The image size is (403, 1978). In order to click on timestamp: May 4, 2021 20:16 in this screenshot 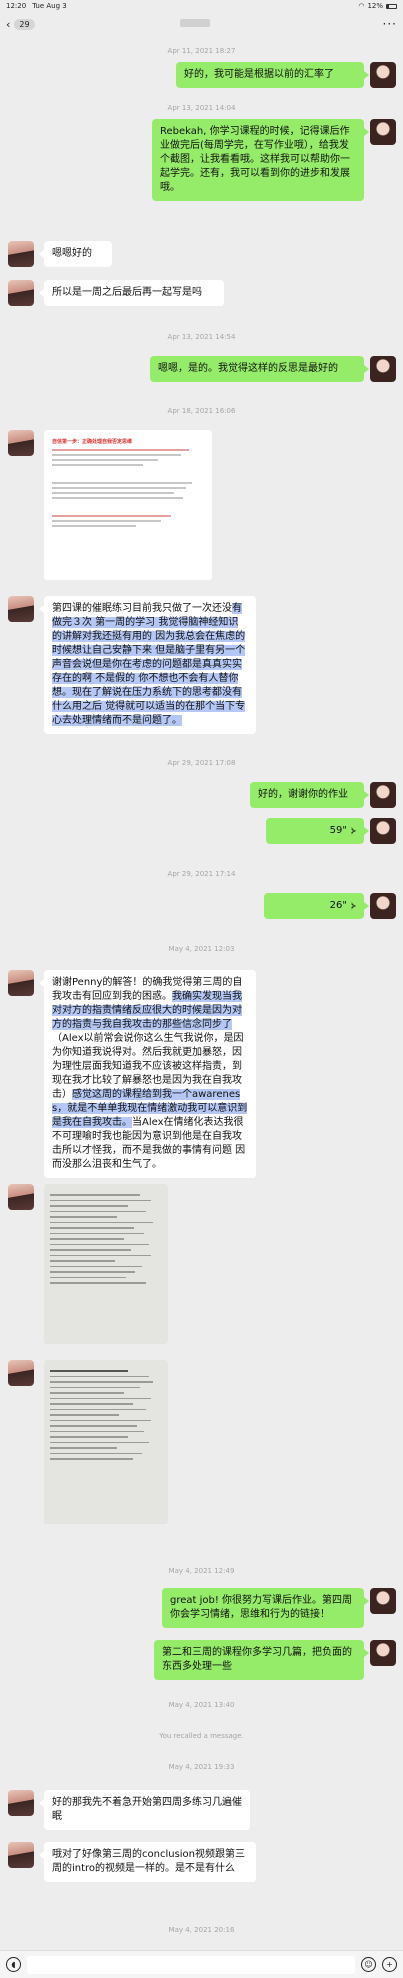, I will do `click(201, 1930)`.